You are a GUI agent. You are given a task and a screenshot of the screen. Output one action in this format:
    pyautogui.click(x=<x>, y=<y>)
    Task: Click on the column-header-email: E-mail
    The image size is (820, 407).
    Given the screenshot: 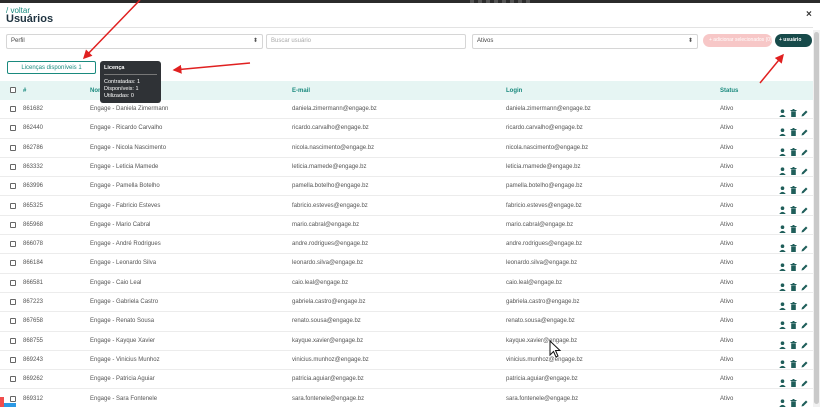 What is the action you would take?
    pyautogui.click(x=301, y=91)
    